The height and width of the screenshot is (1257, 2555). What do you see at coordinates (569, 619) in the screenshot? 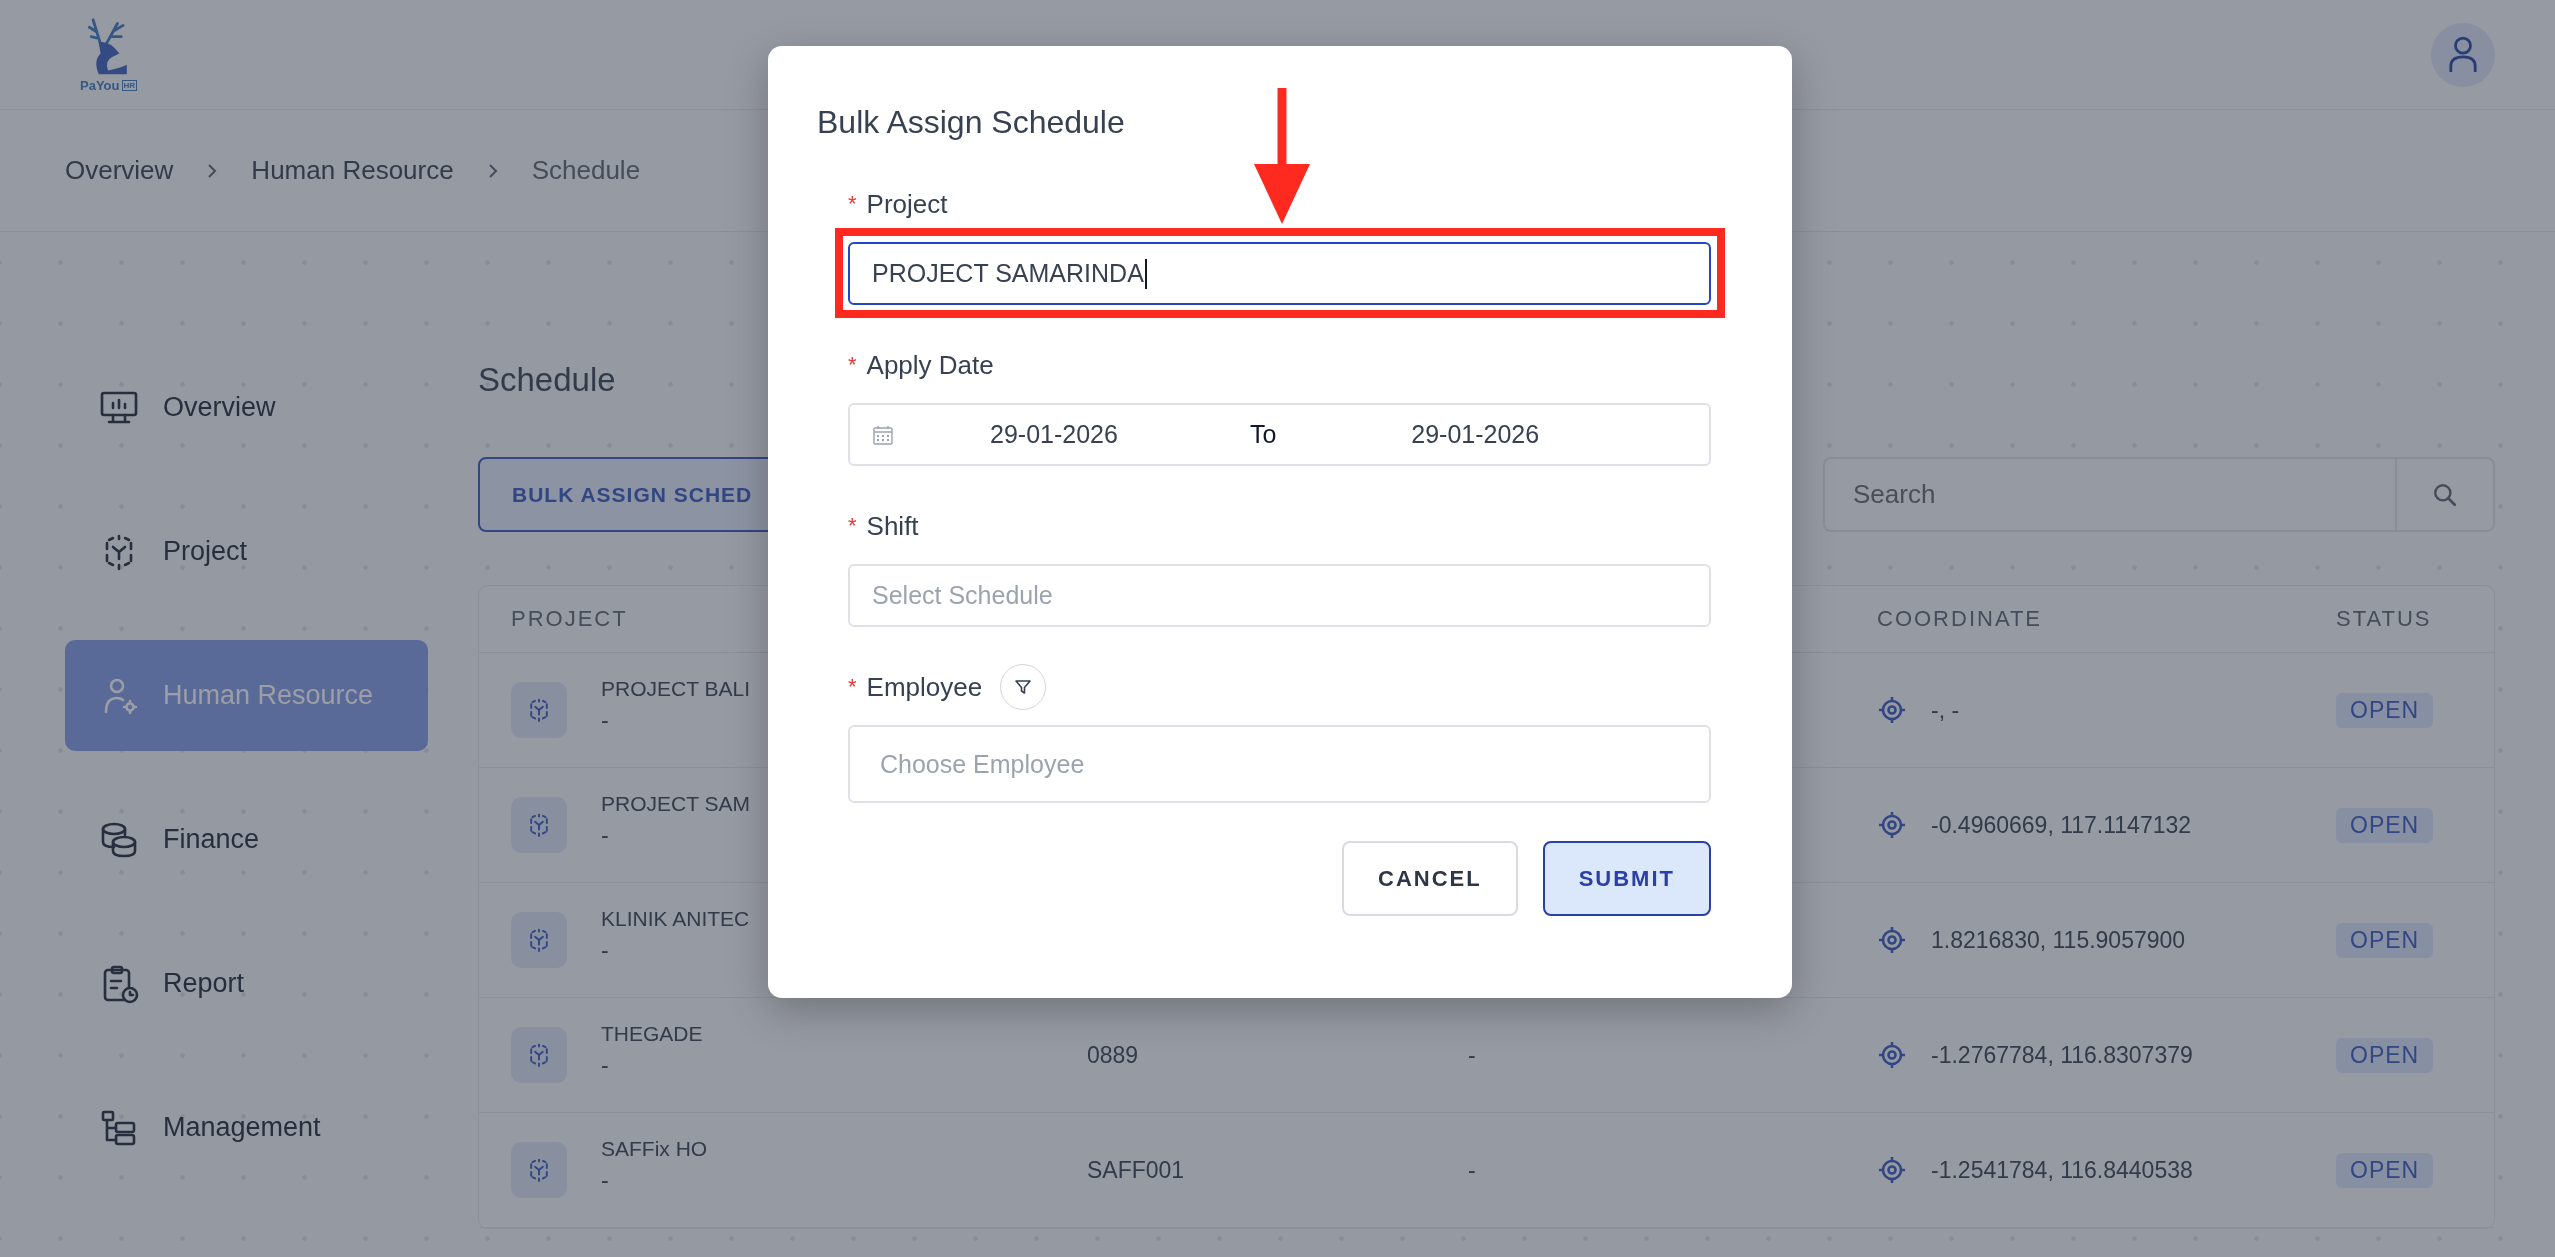
I see `column-header: PROJECT` at bounding box center [569, 619].